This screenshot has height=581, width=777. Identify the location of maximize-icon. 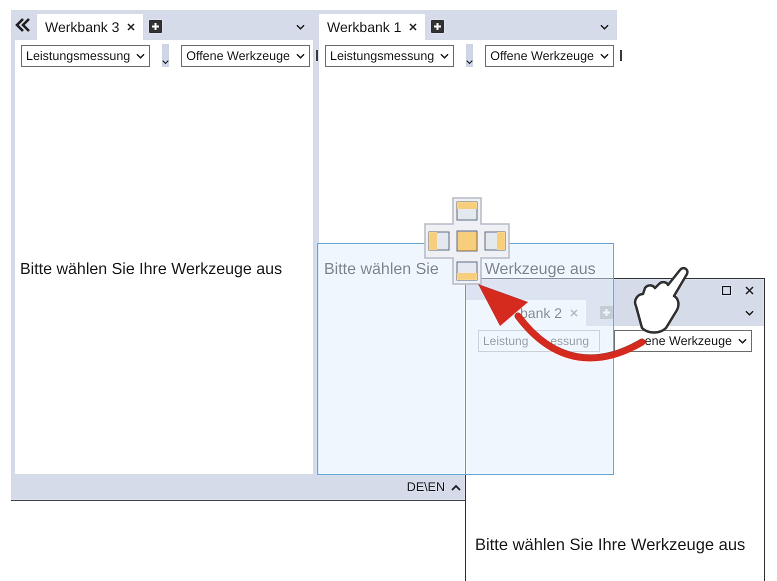
(726, 290).